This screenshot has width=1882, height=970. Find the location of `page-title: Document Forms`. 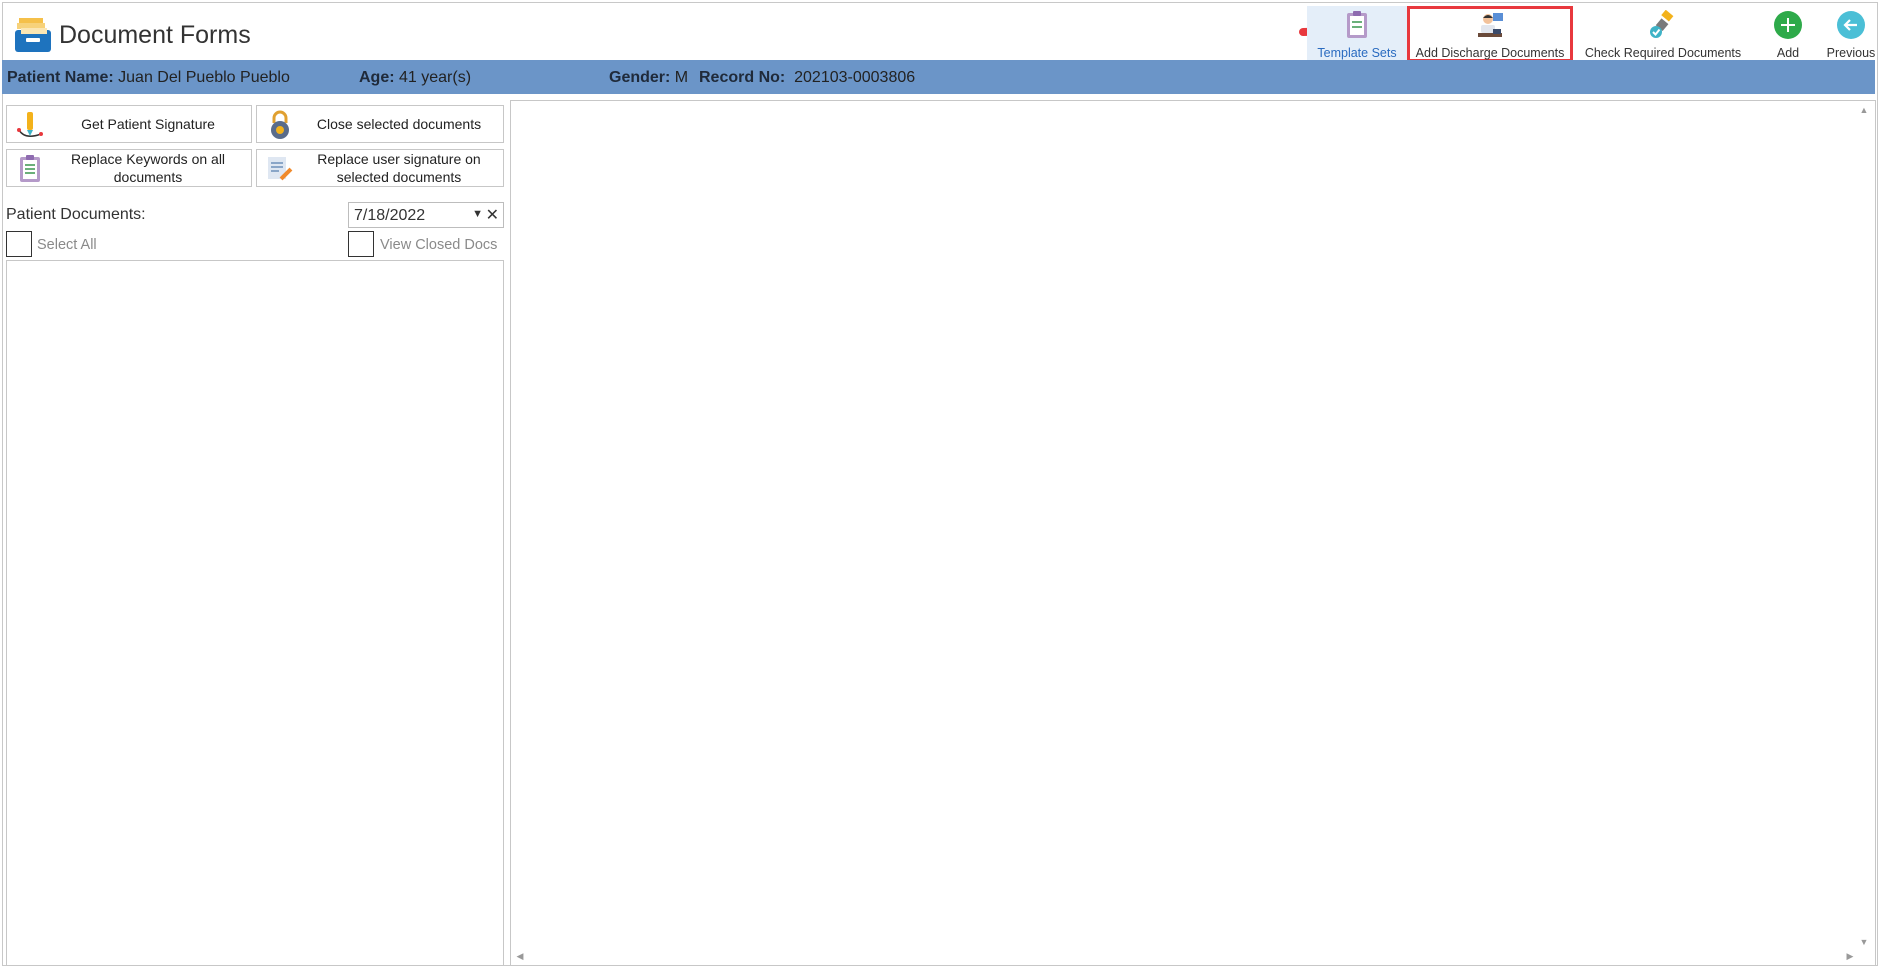

page-title: Document Forms is located at coordinates (155, 35).